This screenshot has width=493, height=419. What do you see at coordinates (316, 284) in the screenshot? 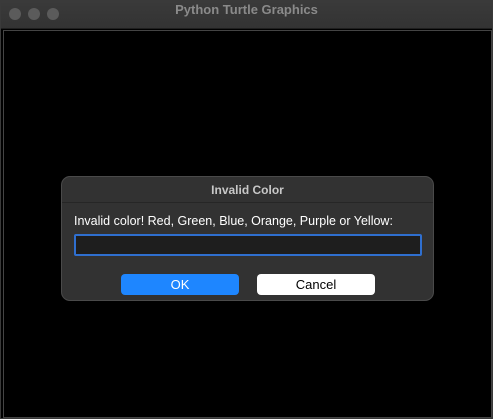
I see `cancel-button: Cancel` at bounding box center [316, 284].